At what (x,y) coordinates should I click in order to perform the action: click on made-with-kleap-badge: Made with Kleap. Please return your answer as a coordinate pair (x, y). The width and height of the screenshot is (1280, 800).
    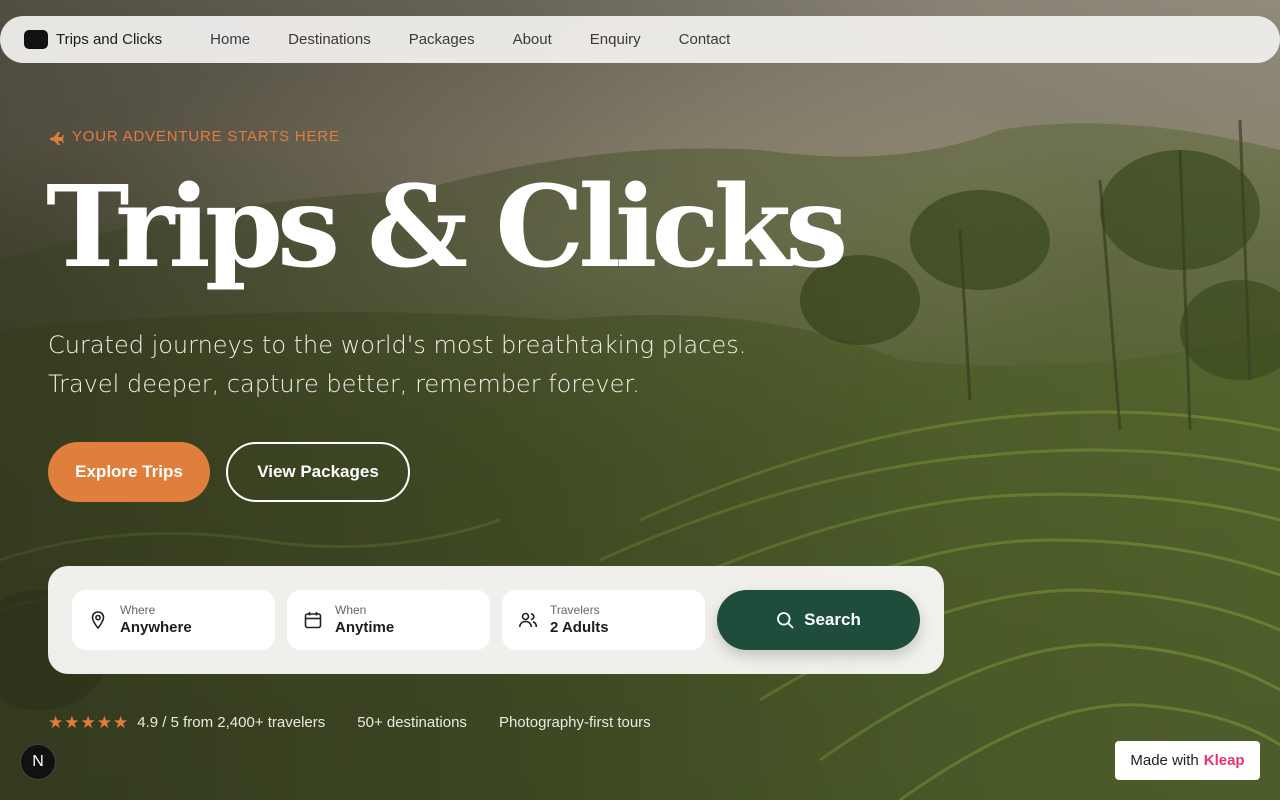
    Looking at the image, I should click on (1187, 760).